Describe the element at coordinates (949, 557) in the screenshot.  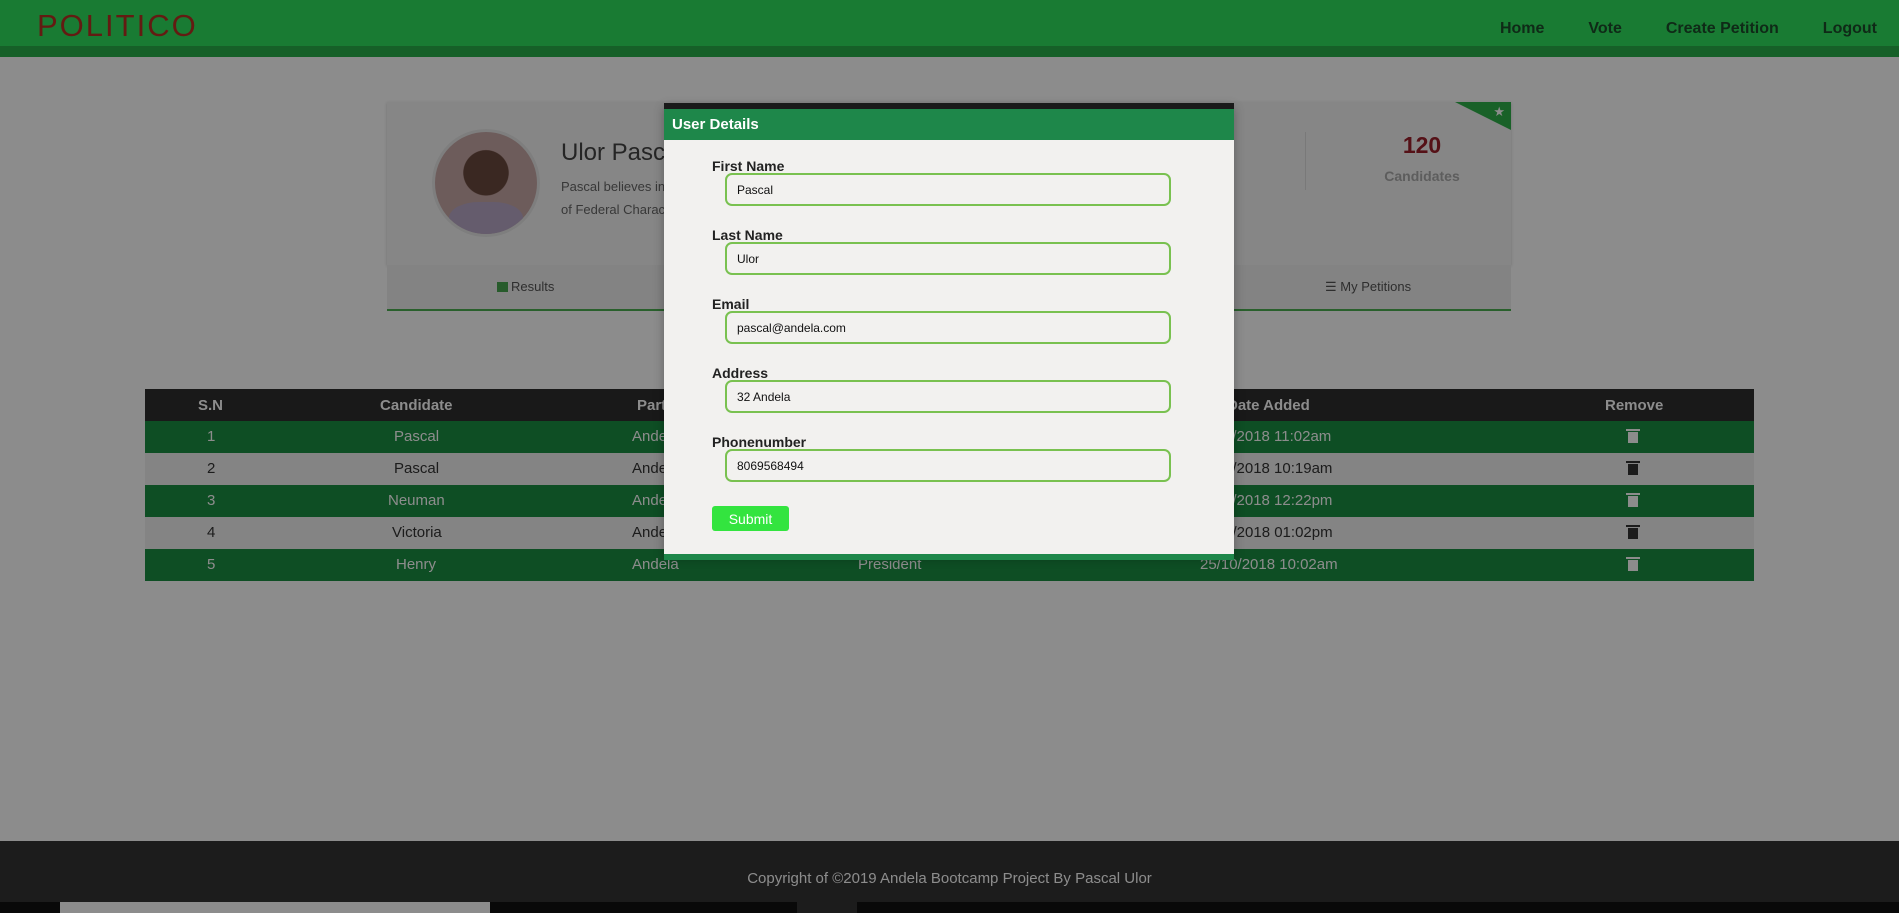
I see `modal-bottom-bar` at that location.